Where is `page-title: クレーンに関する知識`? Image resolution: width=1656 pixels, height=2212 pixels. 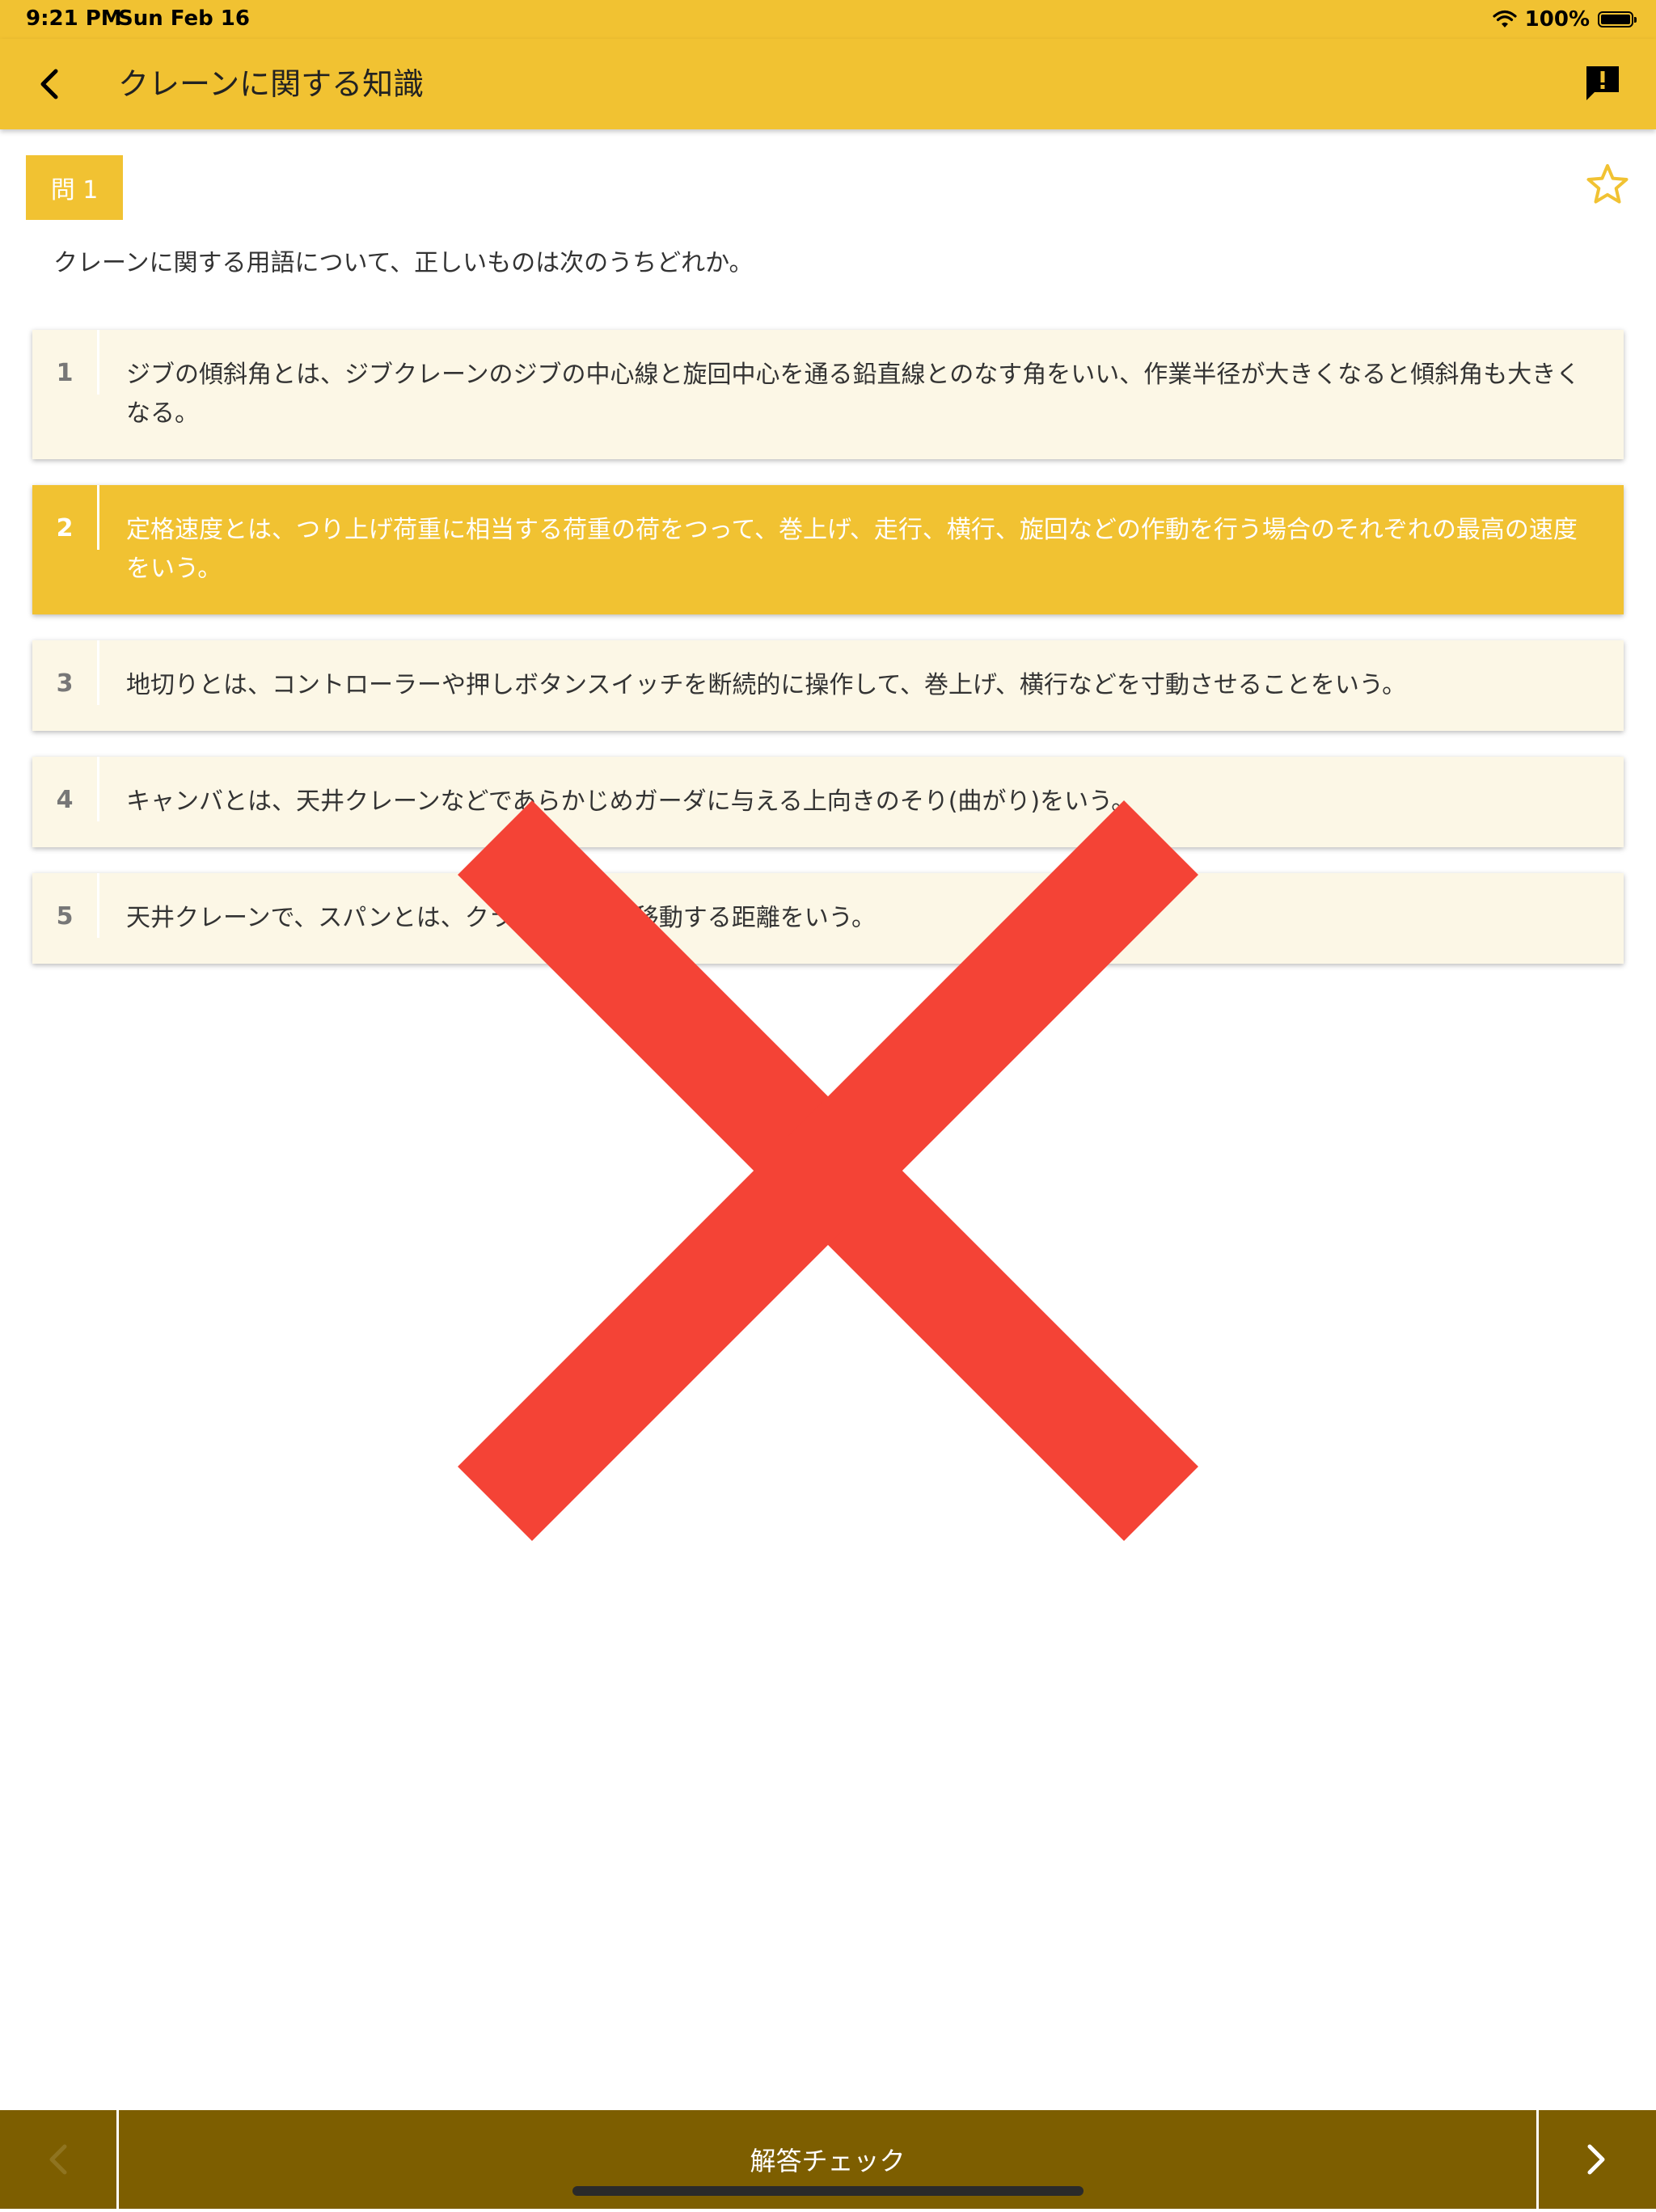 page-title: クレーンに関する知識 is located at coordinates (271, 84).